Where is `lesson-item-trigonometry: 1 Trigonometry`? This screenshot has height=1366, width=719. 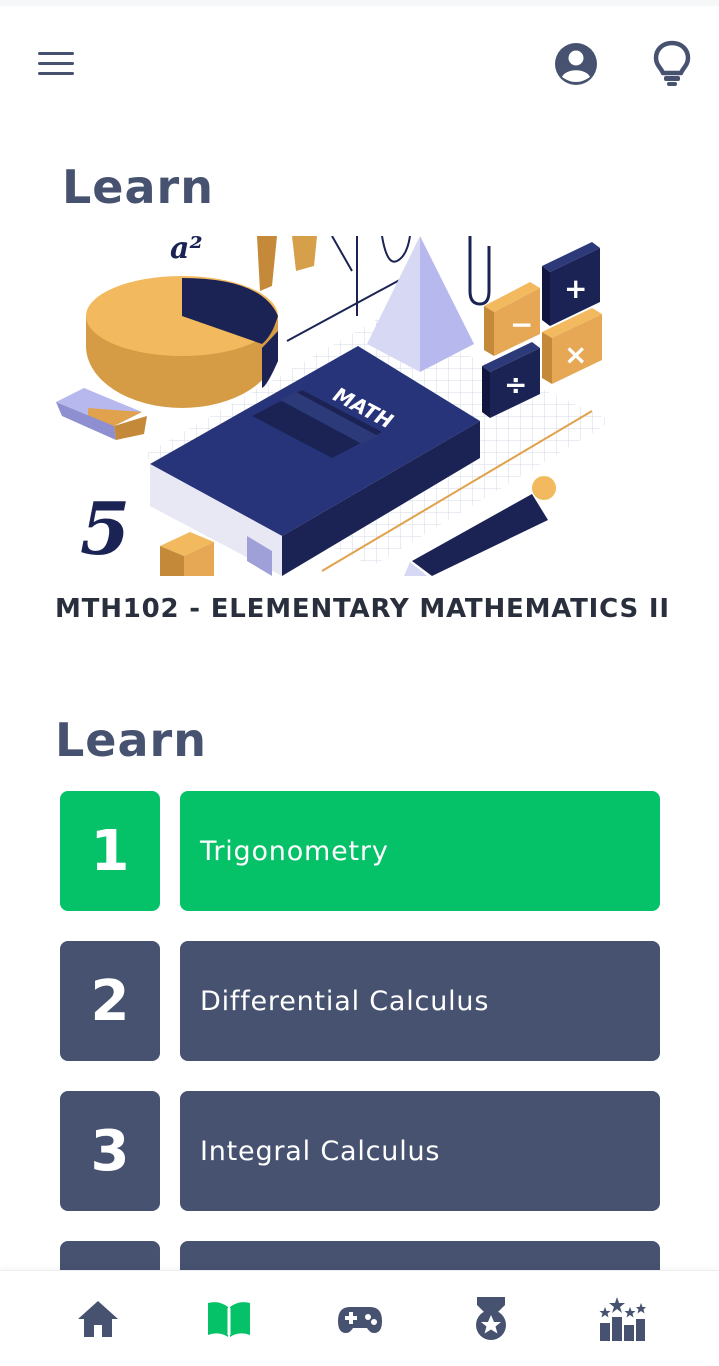
lesson-item-trigonometry: 1 Trigonometry is located at coordinates (360, 851).